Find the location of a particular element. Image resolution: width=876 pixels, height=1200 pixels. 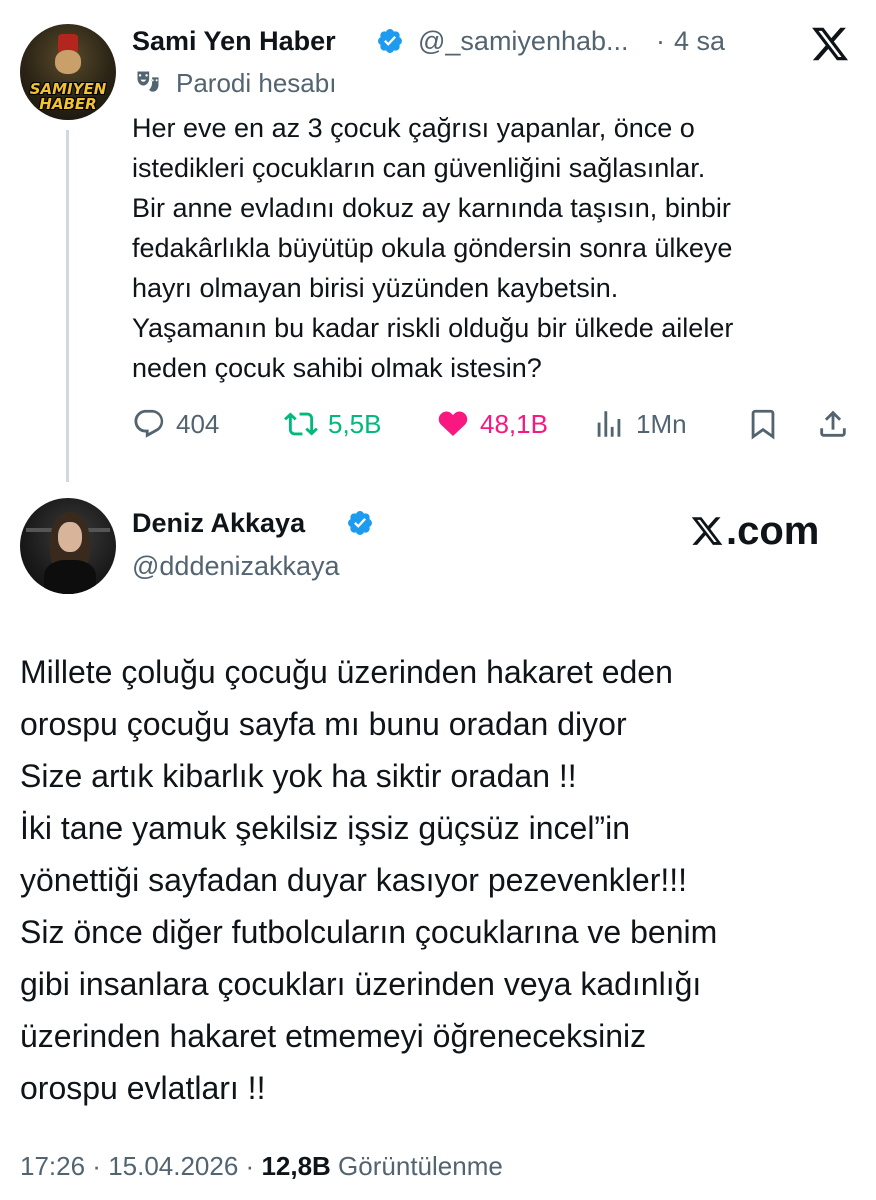

watermark-text: .com is located at coordinates (773, 531).